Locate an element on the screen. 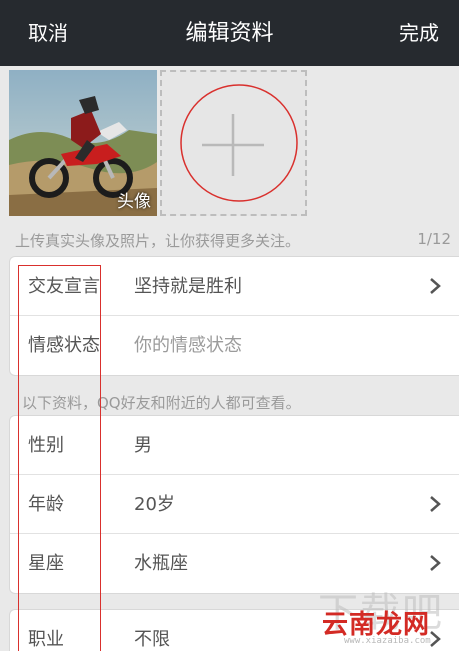  row-label: 情感状态 is located at coordinates (64, 345).